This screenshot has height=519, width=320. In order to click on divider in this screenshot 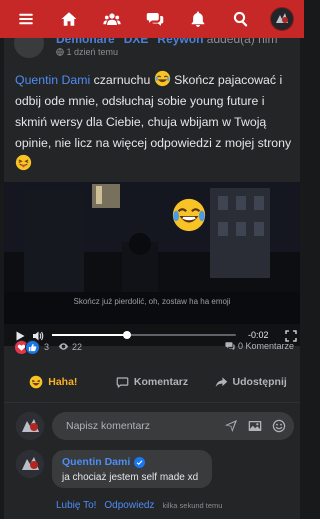, I will do `click(152, 402)`.